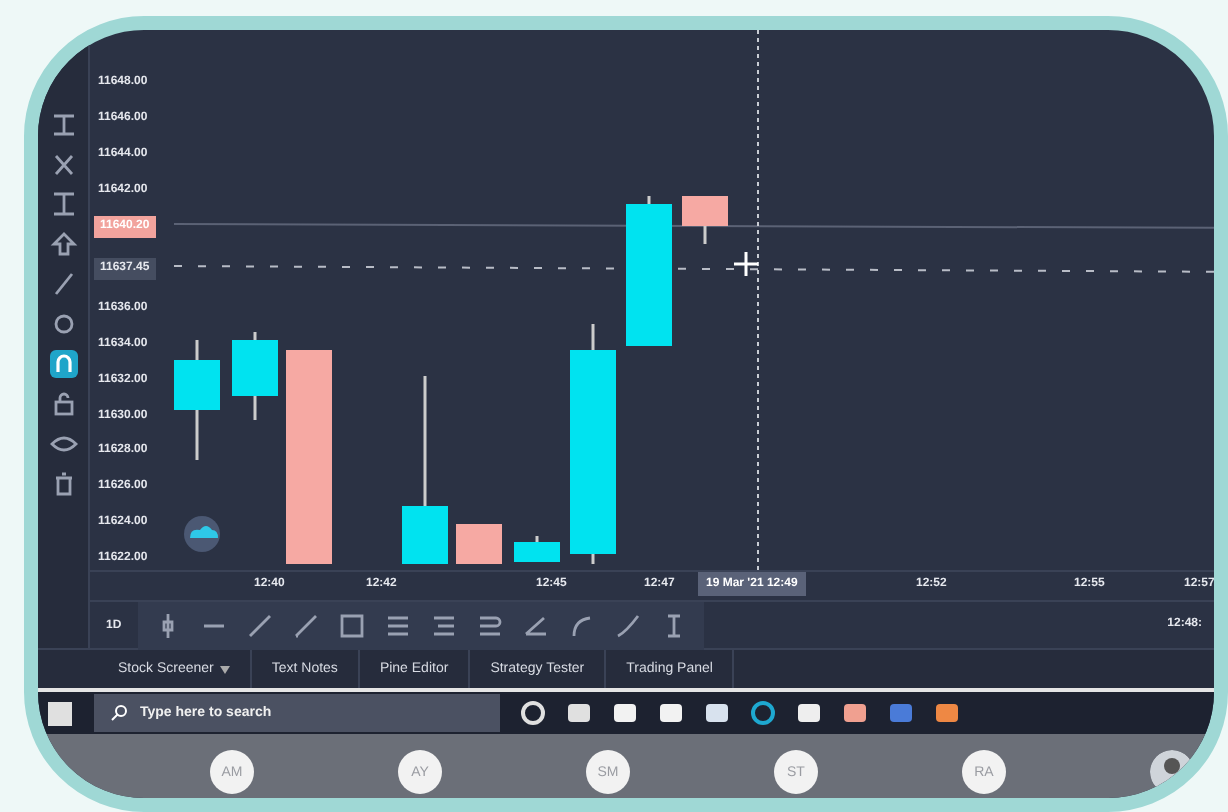 Image resolution: width=1228 pixels, height=812 pixels. Describe the element at coordinates (63, 364) in the screenshot. I see `magnet-icon` at that location.